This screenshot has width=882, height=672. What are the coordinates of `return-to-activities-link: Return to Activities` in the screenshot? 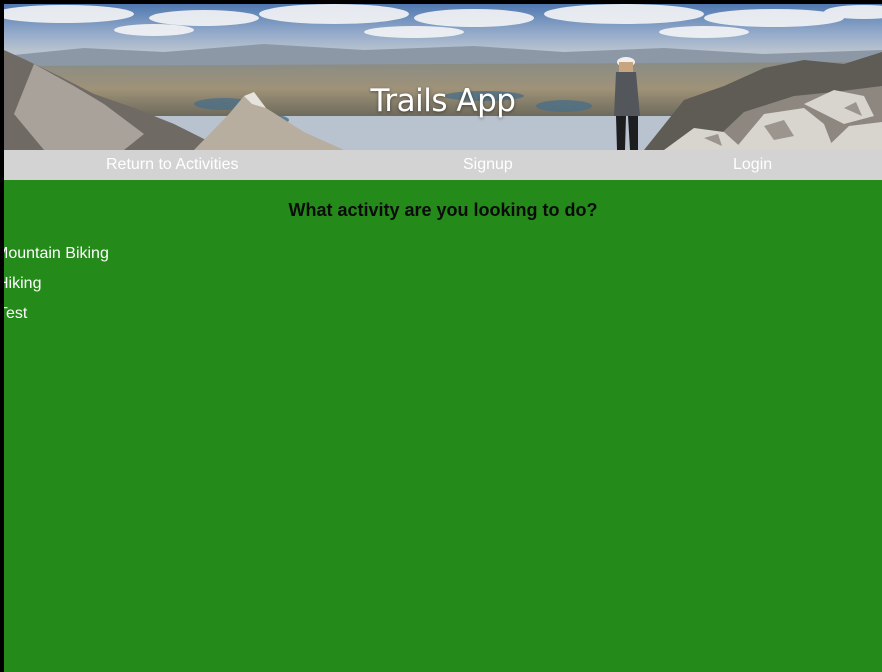 It's located at (172, 165).